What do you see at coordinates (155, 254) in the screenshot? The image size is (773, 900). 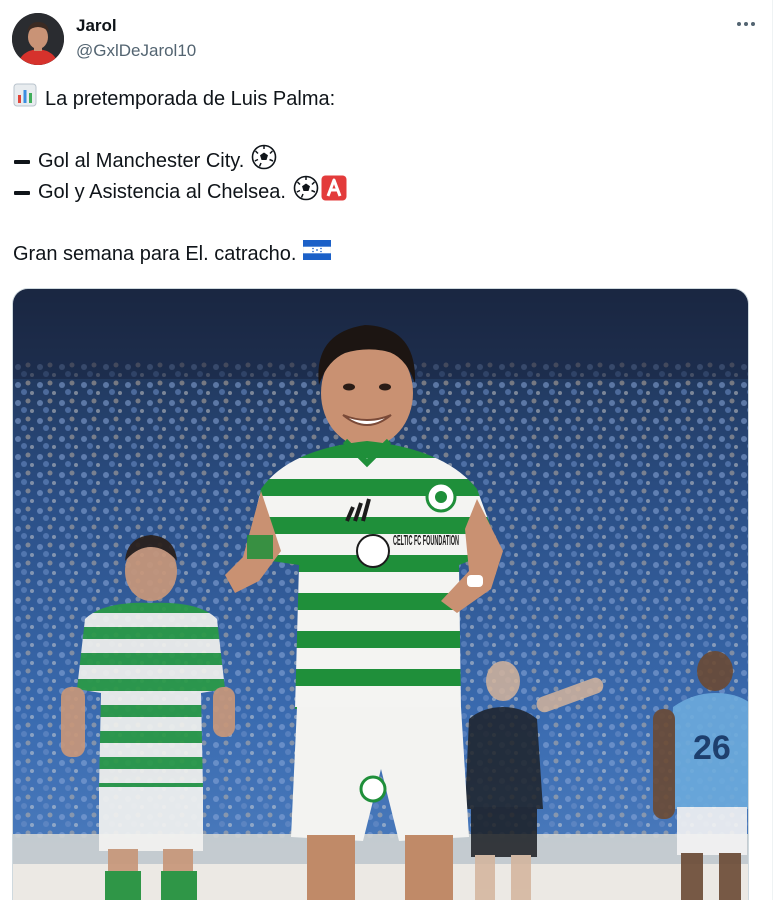 I see `tweet-line-4-text: Gran semana para El. catracho.` at bounding box center [155, 254].